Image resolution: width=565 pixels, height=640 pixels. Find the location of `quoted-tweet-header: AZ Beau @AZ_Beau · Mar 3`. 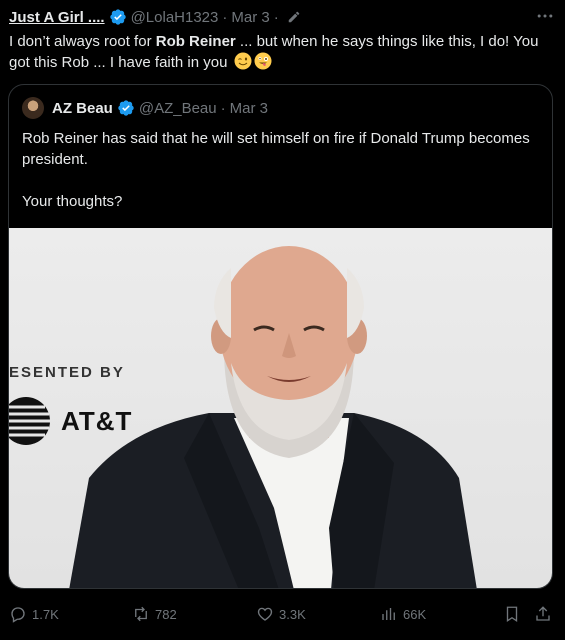

quoted-tweet-header: AZ Beau @AZ_Beau · Mar 3 is located at coordinates (145, 108).